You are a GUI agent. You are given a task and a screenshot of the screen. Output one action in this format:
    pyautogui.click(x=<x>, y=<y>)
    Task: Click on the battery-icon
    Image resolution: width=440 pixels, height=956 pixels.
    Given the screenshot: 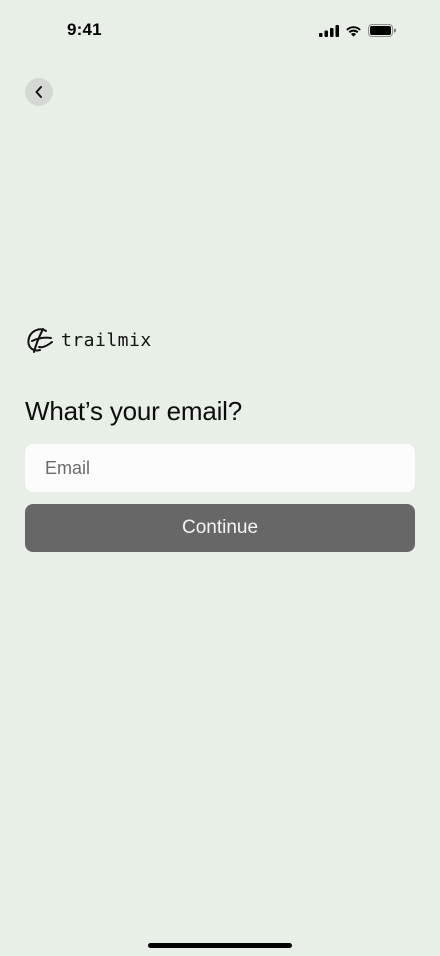 What is the action you would take?
    pyautogui.click(x=382, y=30)
    